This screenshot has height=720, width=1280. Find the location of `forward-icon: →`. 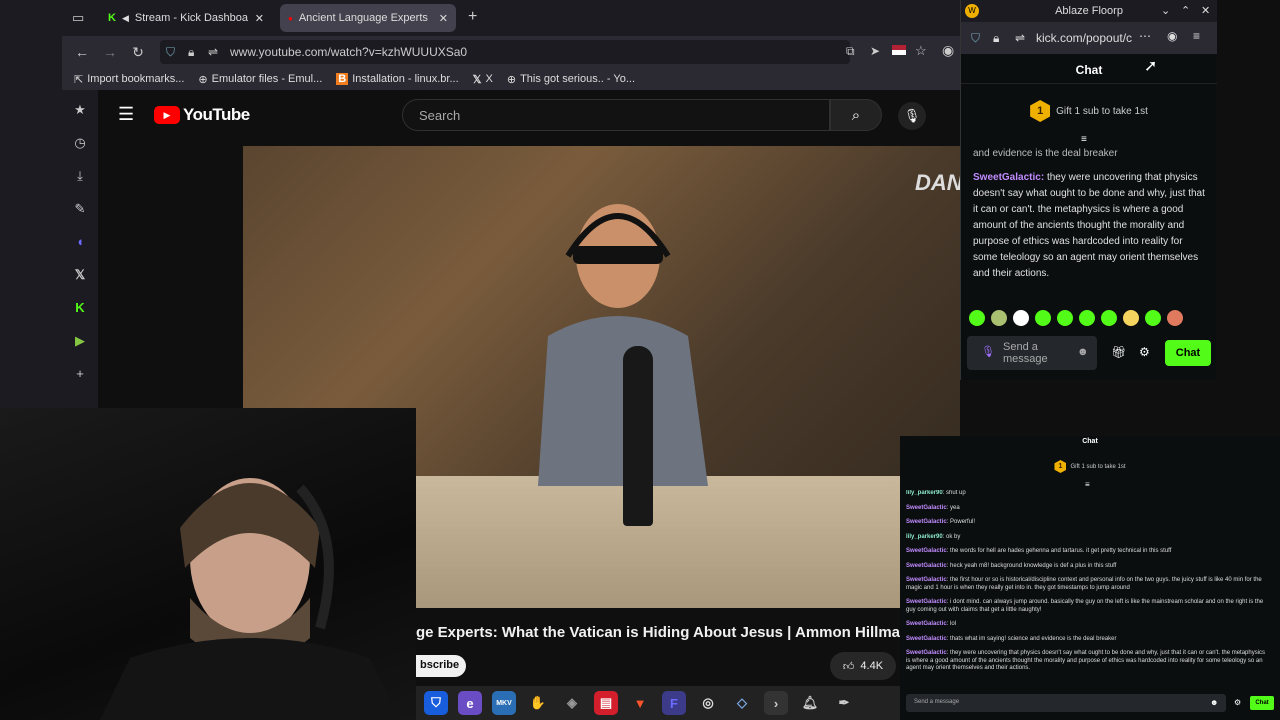

forward-icon: → is located at coordinates (110, 52).